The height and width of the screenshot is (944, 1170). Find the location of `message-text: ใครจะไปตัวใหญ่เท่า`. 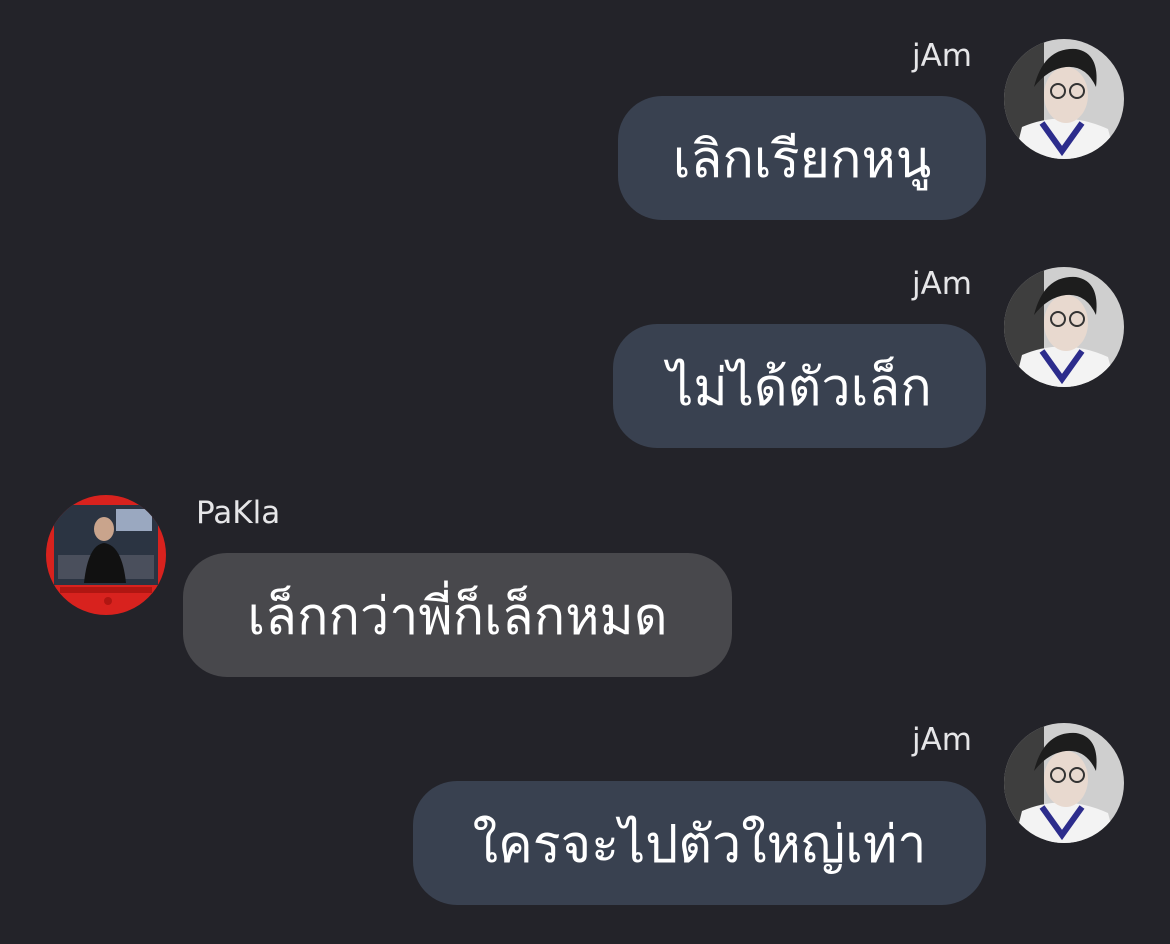

message-text: ใครจะไปตัวใหญ่เท่า is located at coordinates (699, 844).